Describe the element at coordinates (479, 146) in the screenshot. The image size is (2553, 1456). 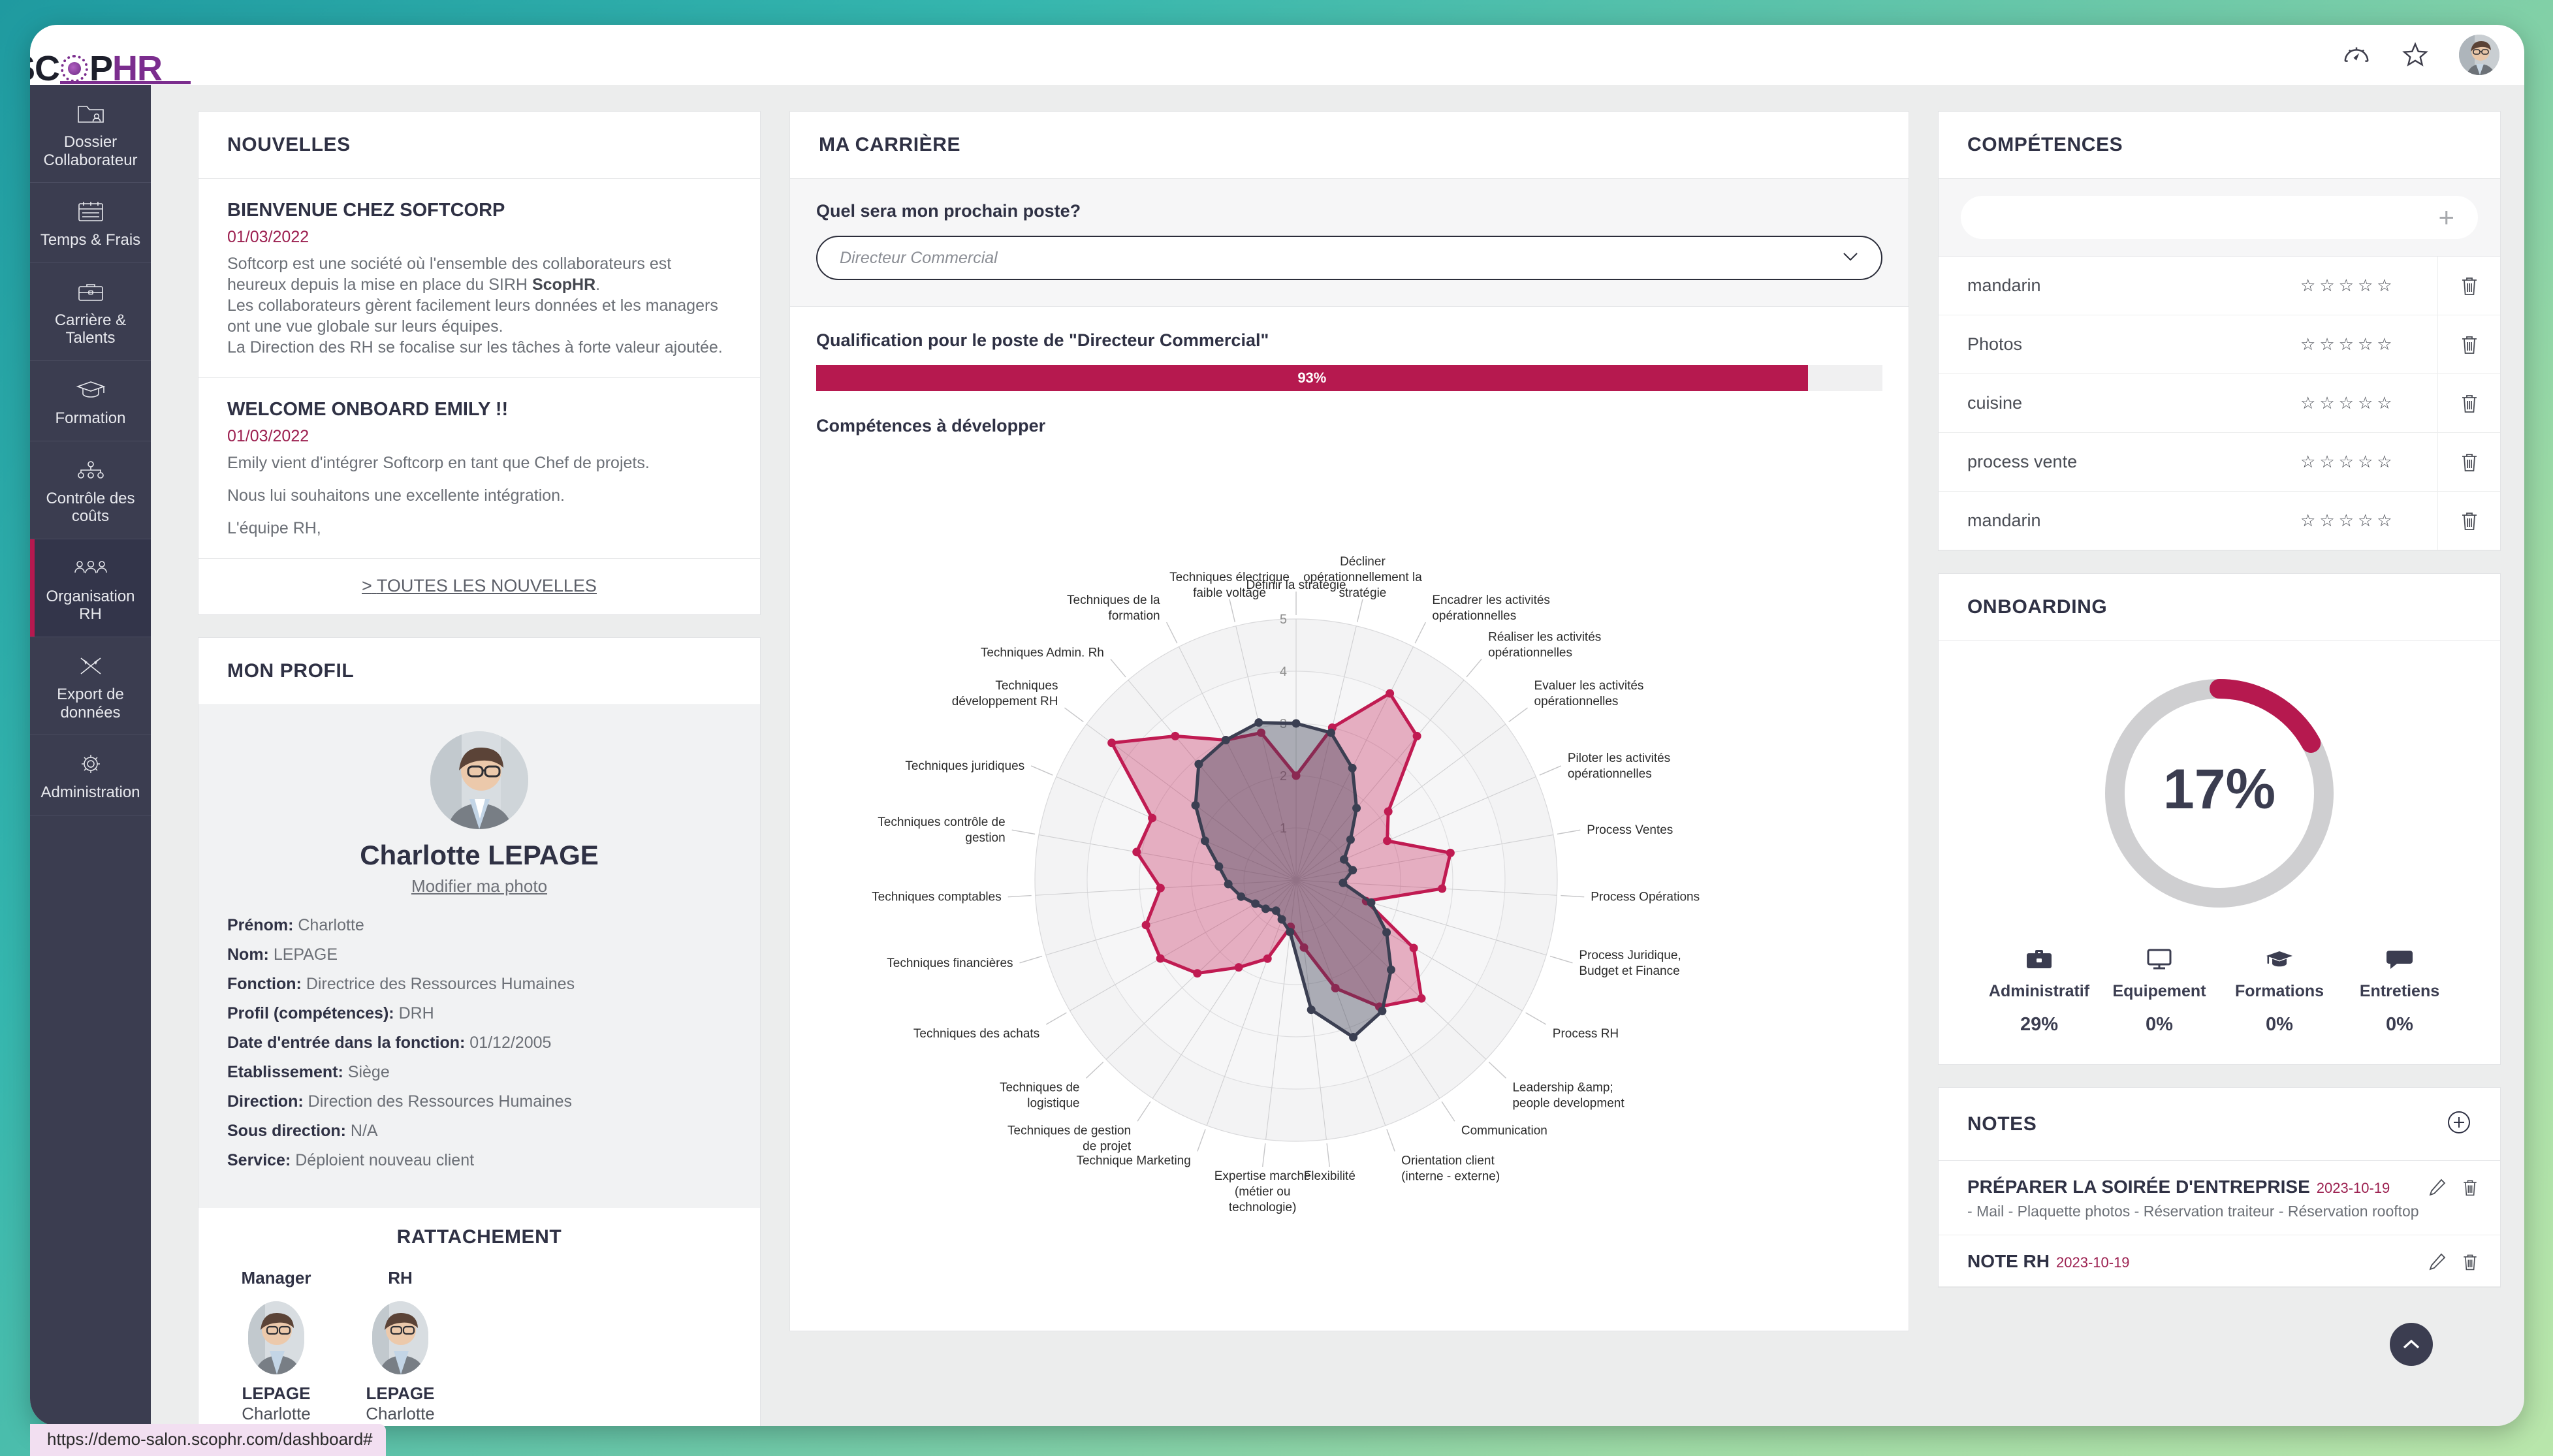
I see `news-card-header: NOUVELLES` at that location.